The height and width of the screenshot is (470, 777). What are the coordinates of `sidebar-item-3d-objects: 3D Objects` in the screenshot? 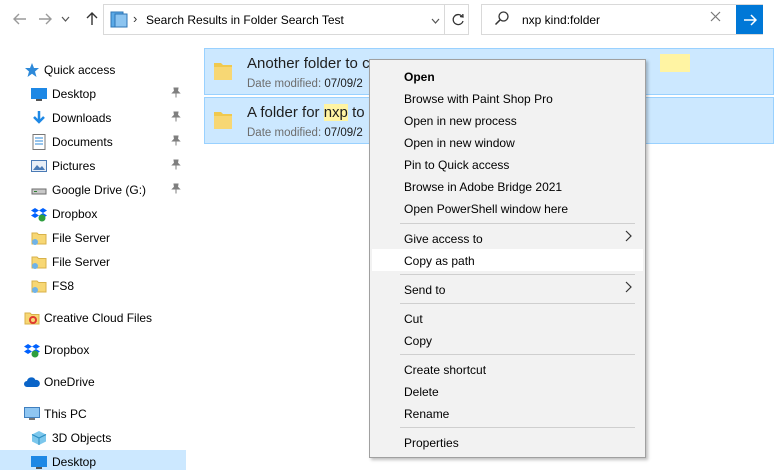 It's located at (93, 438).